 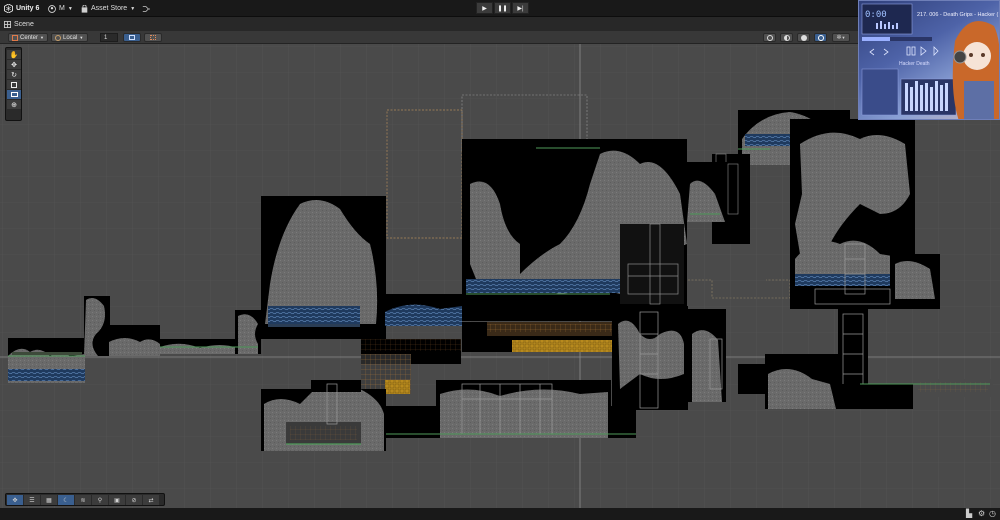 I want to click on rect-transform-icon, so click(x=14, y=94).